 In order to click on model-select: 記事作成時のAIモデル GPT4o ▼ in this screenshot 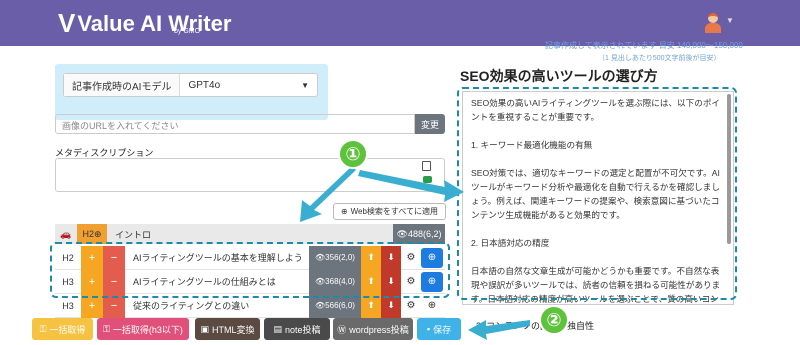, I will do `click(190, 85)`.